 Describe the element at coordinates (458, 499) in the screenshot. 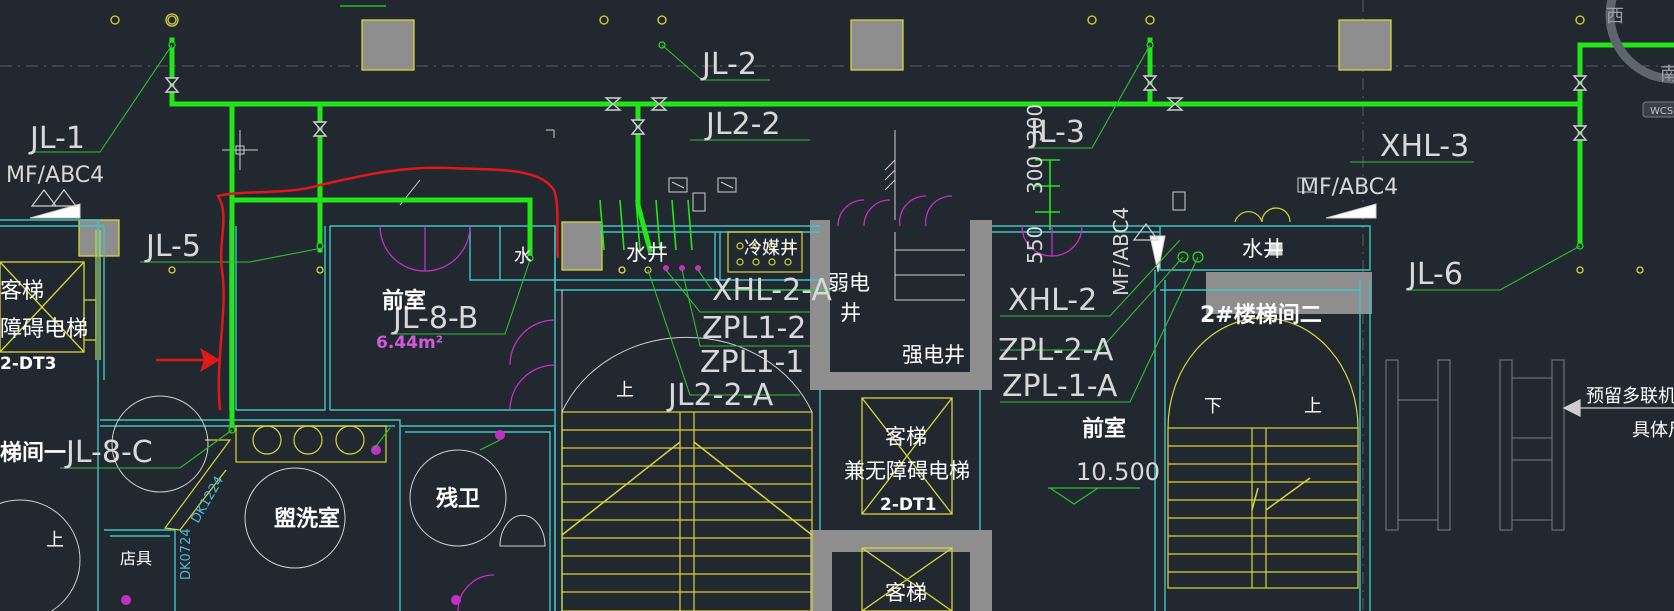

I see `room-canwei: 残卫` at that location.